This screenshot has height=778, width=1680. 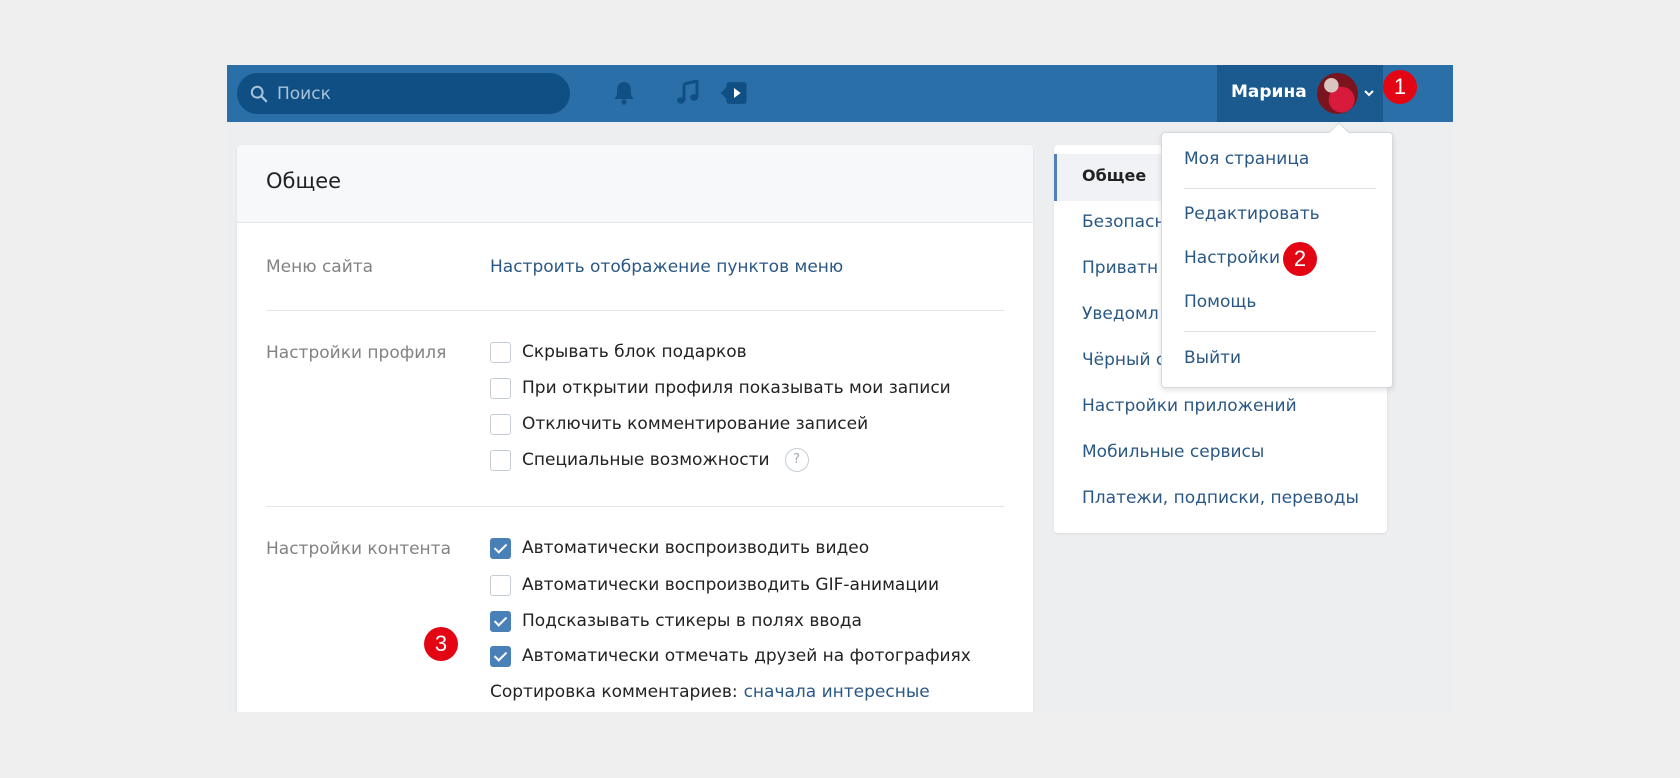 What do you see at coordinates (1173, 452) in the screenshot?
I see `side-item-mobile-services: Мобильные сервисы` at bounding box center [1173, 452].